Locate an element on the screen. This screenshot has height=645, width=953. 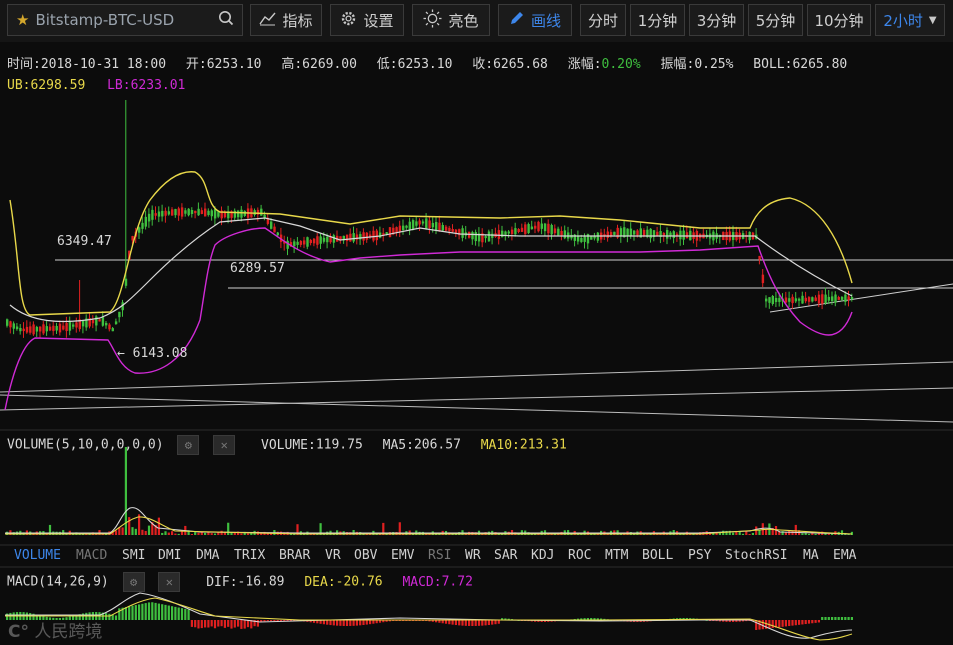
tab-dmi: DMI is located at coordinates (169, 555).